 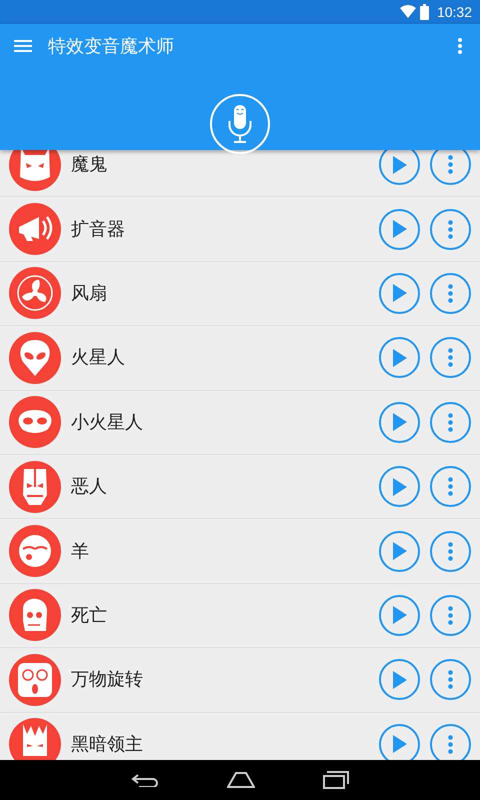 I want to click on fan-icon, so click(x=35, y=293).